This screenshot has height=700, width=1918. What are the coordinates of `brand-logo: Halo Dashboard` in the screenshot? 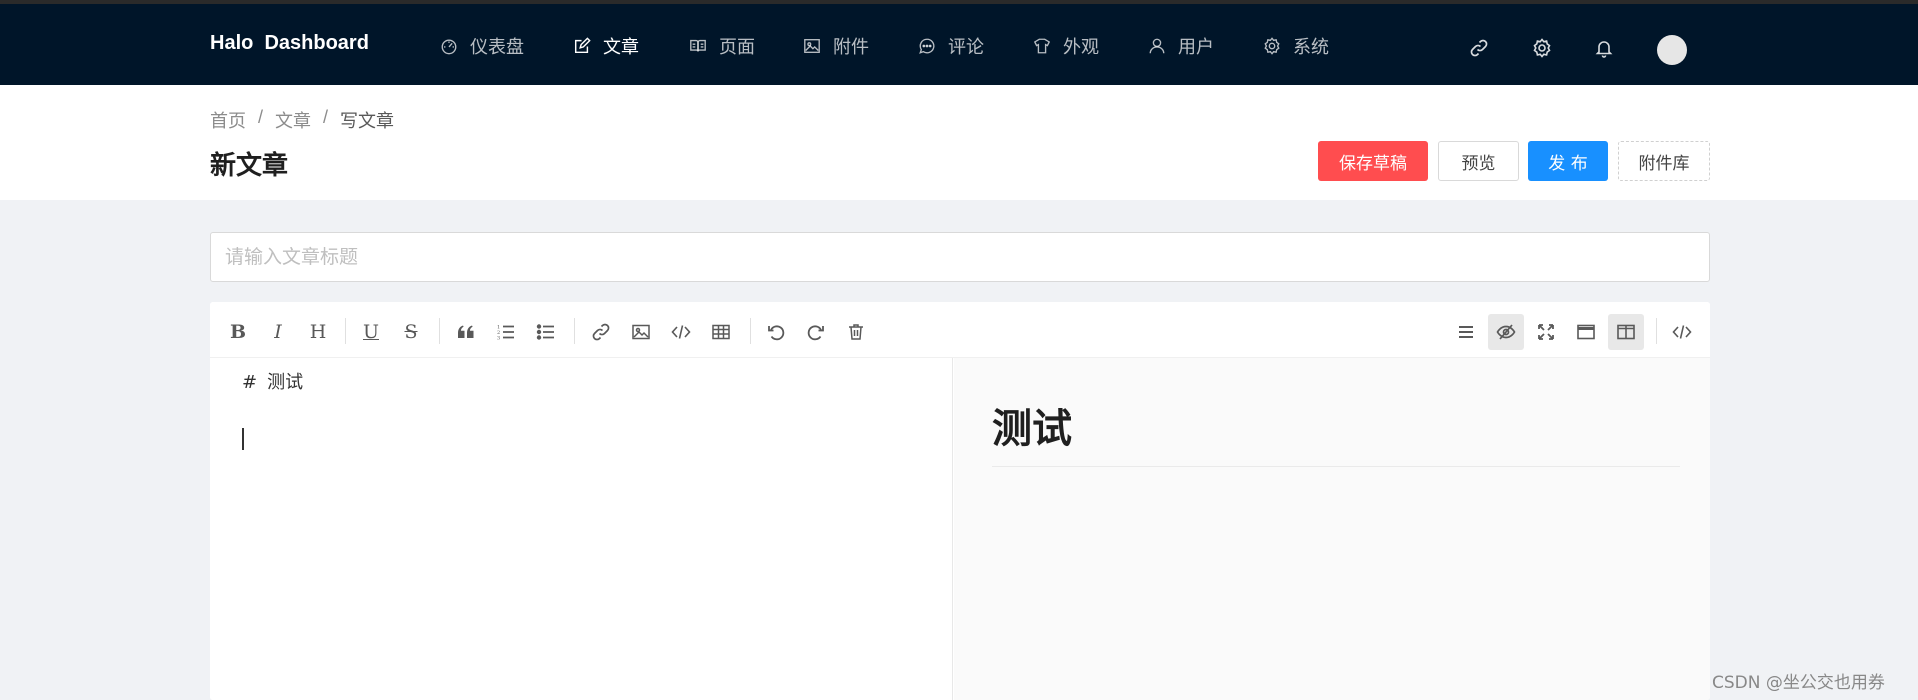 It's located at (289, 43).